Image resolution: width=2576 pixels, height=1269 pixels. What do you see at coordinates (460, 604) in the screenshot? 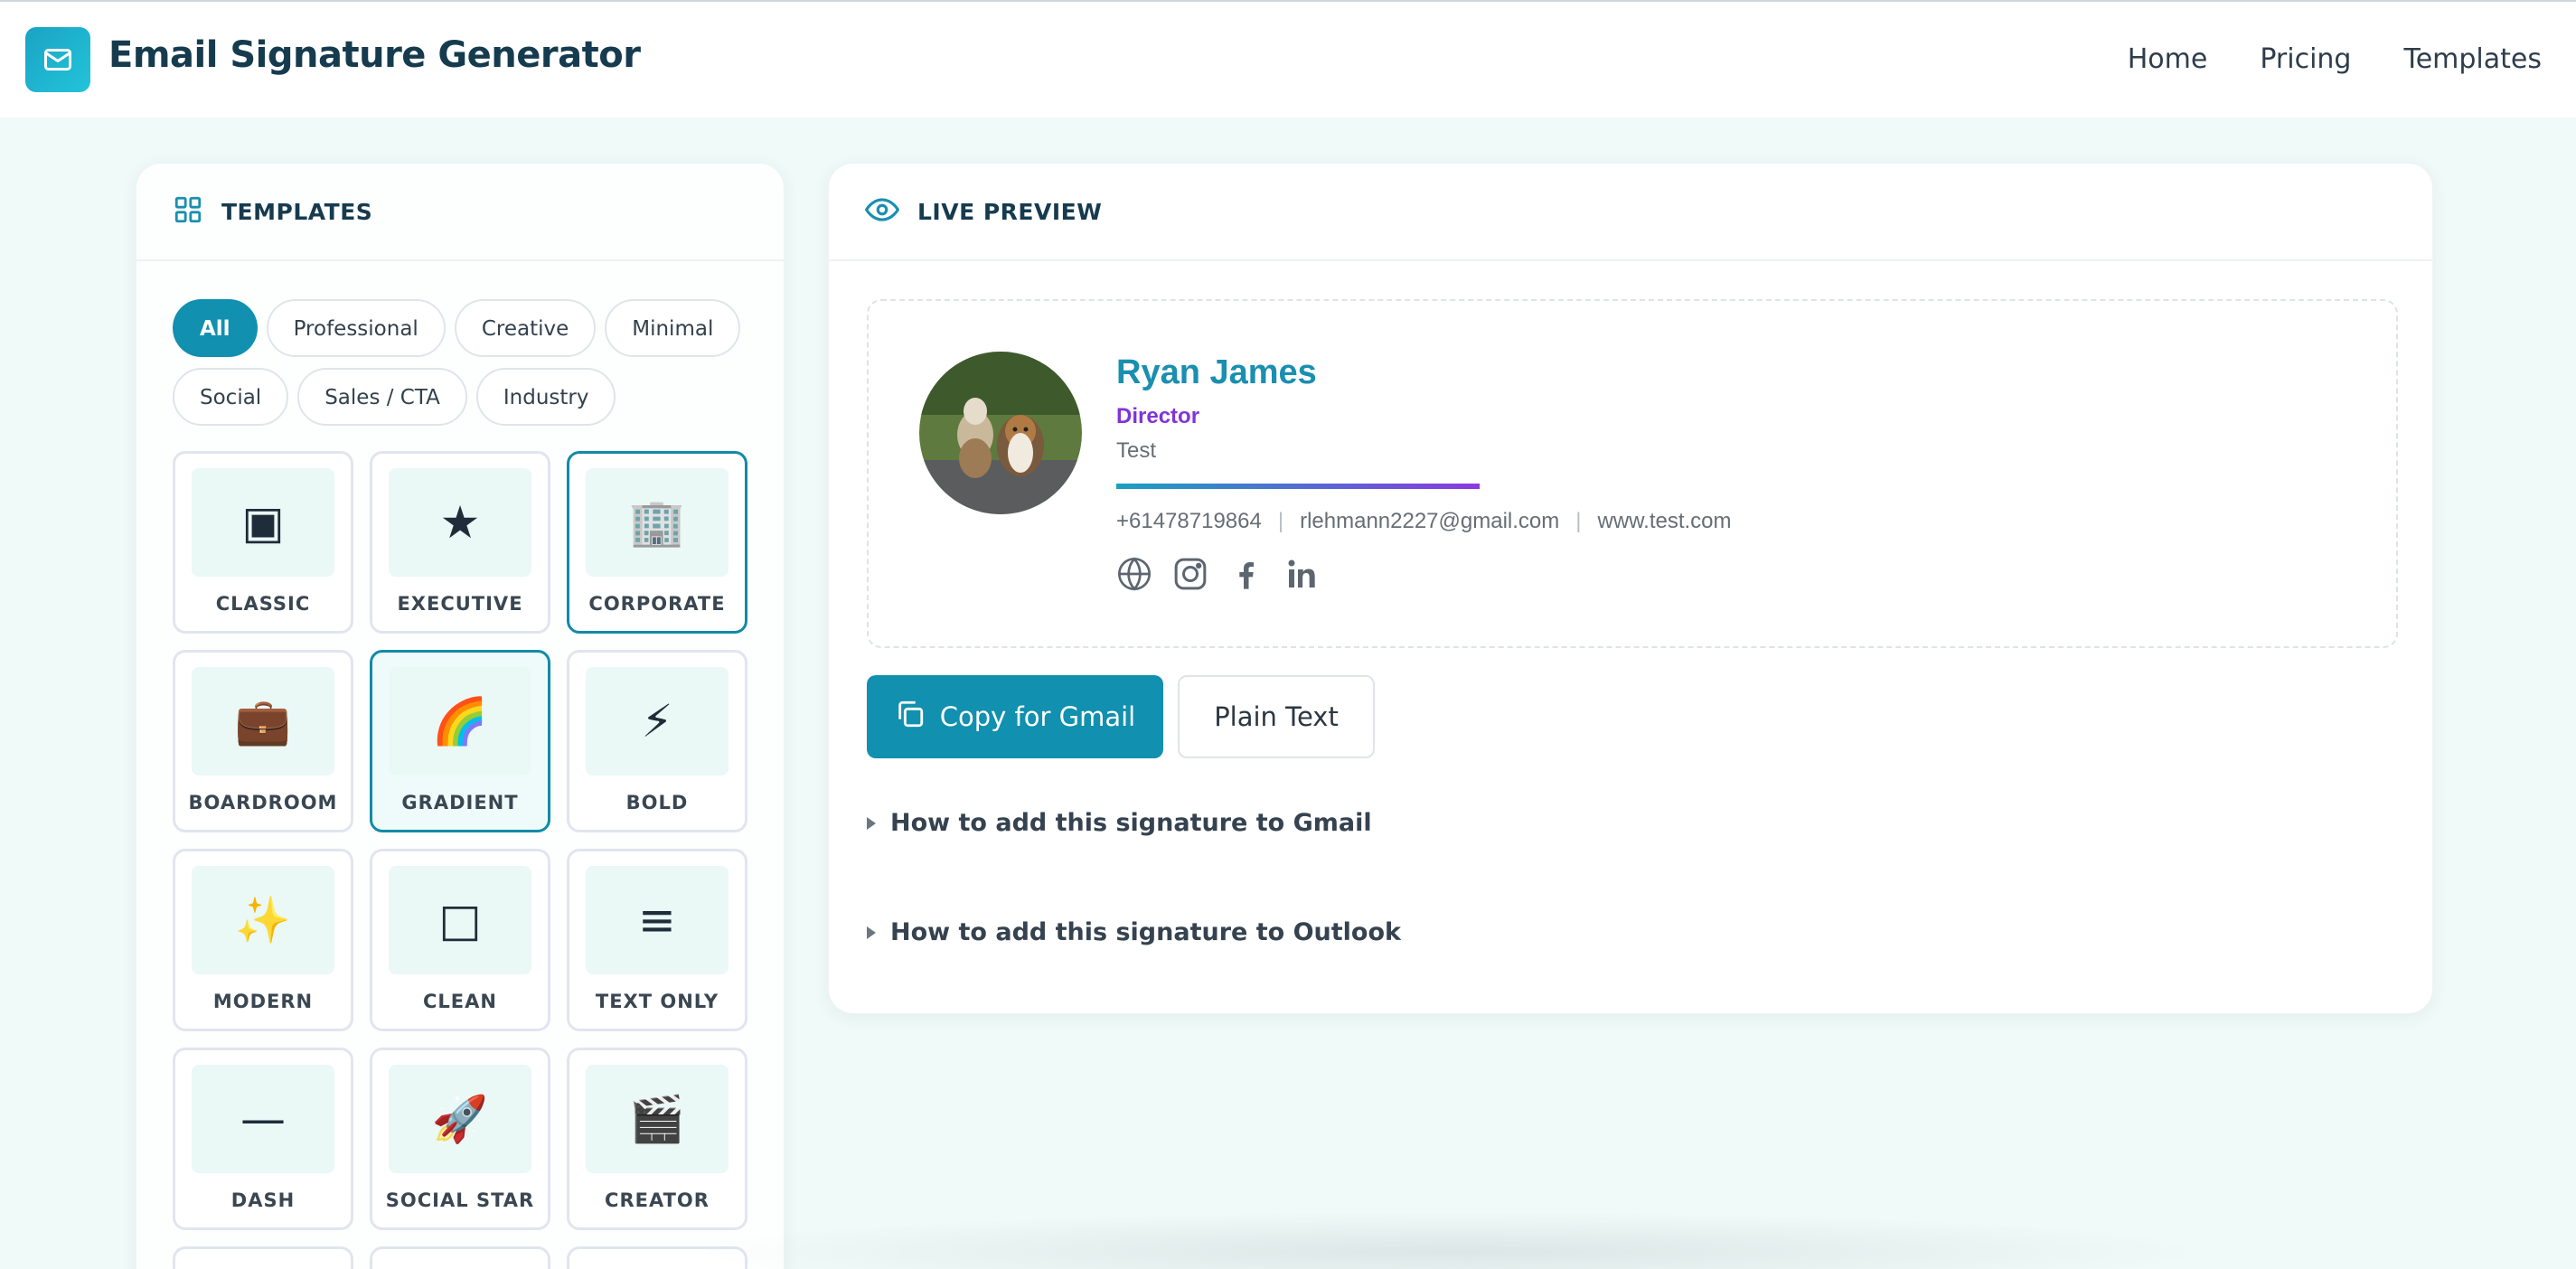
I see `template-label: EXECUTIVE` at bounding box center [460, 604].